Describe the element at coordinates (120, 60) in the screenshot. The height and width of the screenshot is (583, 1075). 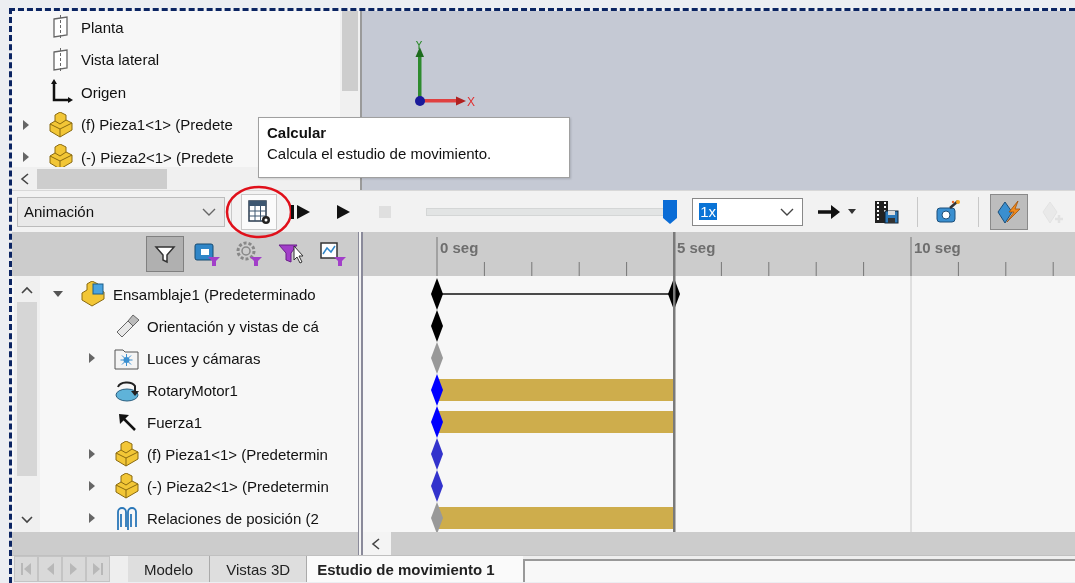
I see `tree-item-label: Vista lateral` at that location.